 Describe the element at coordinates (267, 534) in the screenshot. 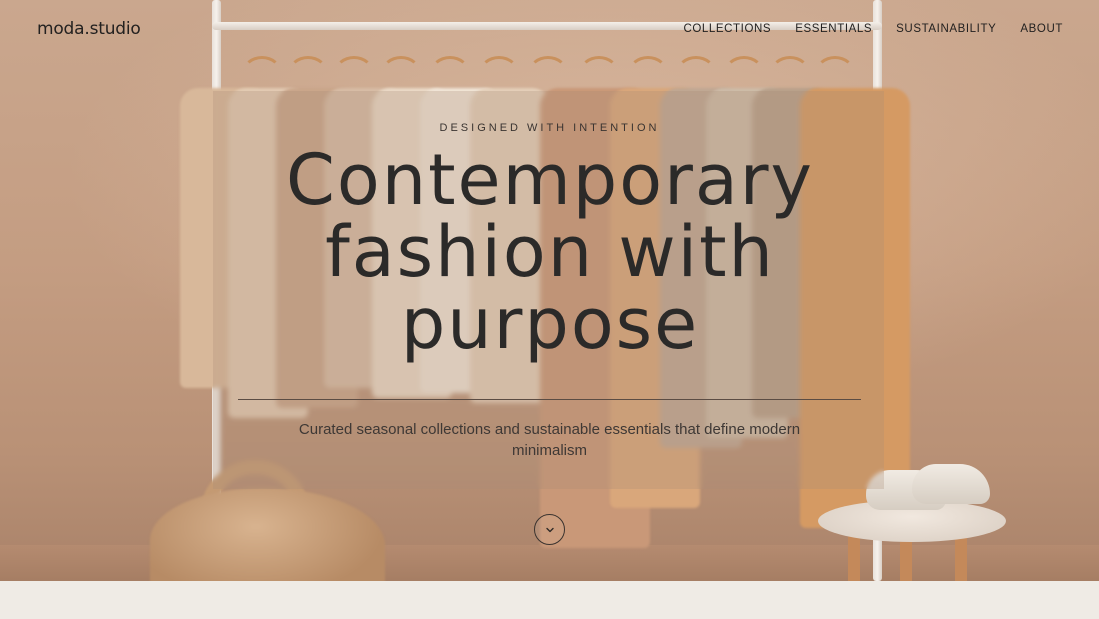

I see `tote-bag` at that location.